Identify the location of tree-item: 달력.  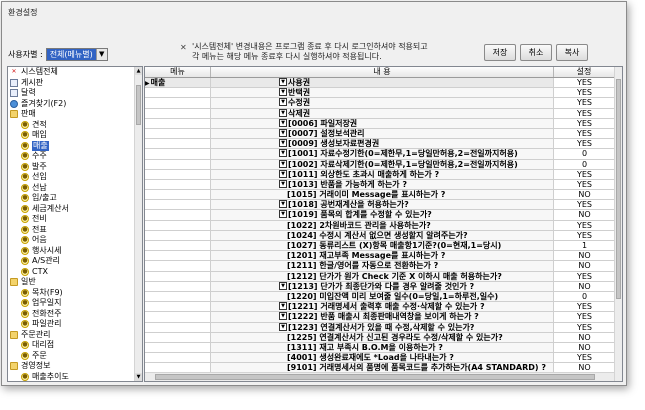
(71, 93).